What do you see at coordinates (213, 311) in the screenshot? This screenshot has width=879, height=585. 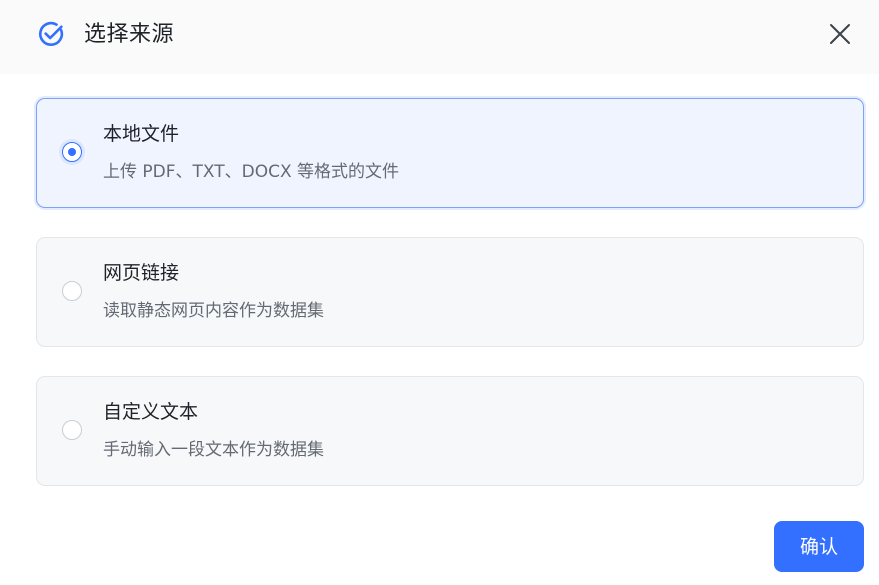 I see `option-description: 读取静态网页内容作为数据集` at bounding box center [213, 311].